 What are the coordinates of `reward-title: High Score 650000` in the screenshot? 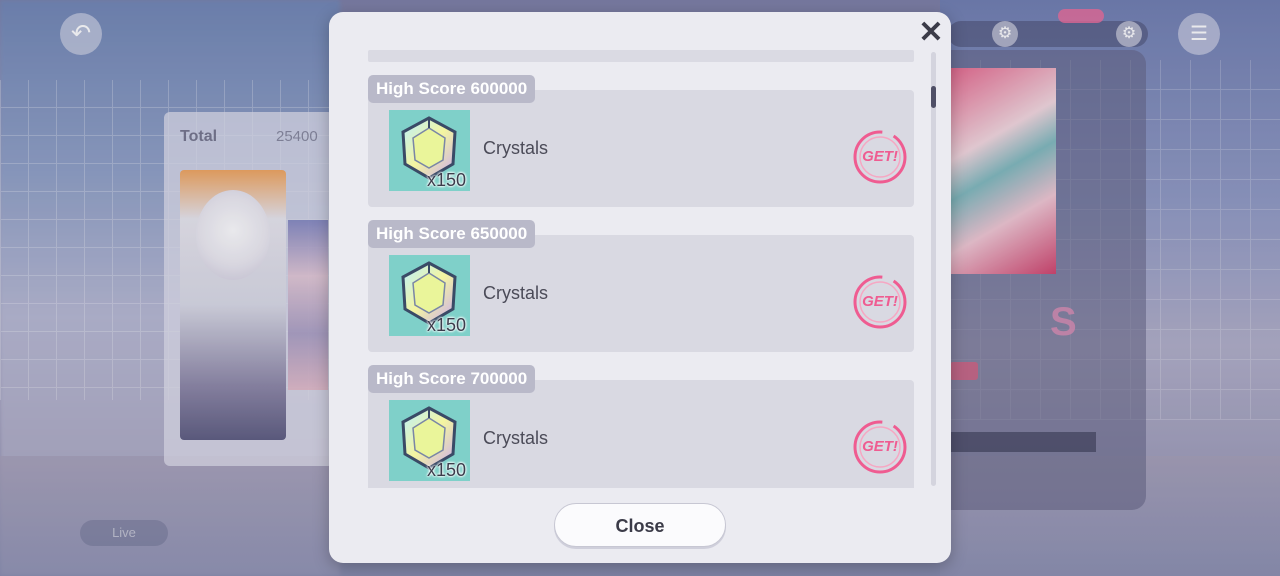 It's located at (452, 234).